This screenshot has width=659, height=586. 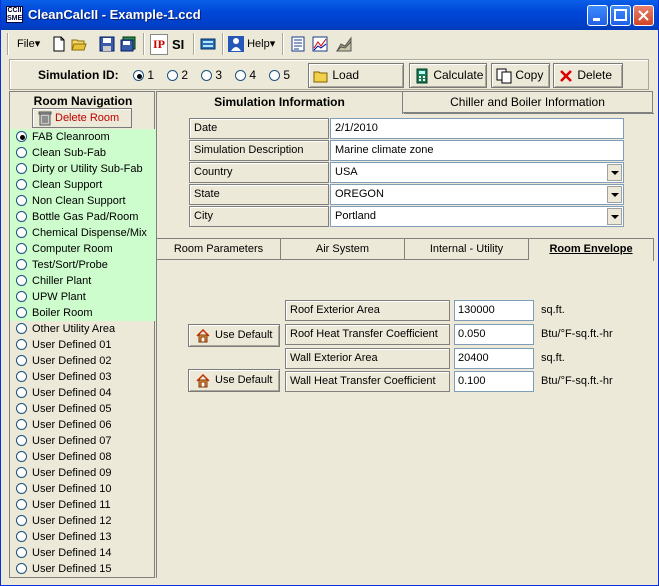 I want to click on room-nav-item: User Defined 05, so click(x=83, y=409).